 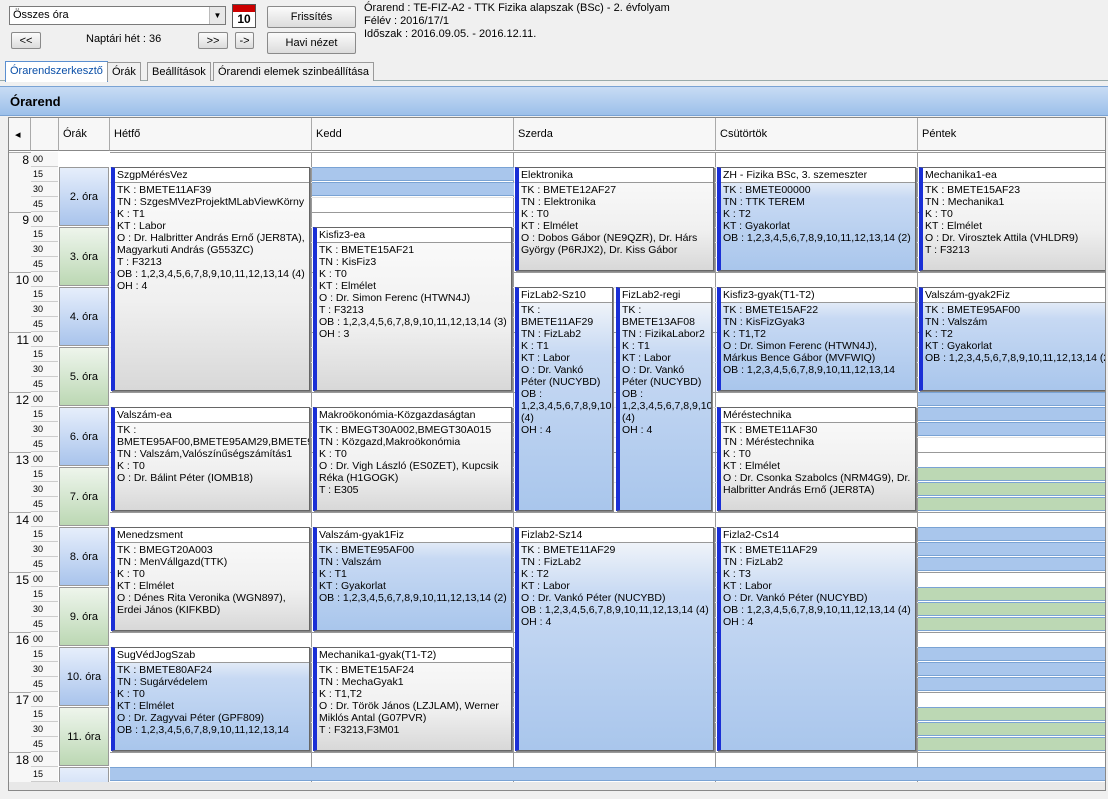 What do you see at coordinates (1011, 134) in the screenshot?
I see `header-friday: Péntek` at bounding box center [1011, 134].